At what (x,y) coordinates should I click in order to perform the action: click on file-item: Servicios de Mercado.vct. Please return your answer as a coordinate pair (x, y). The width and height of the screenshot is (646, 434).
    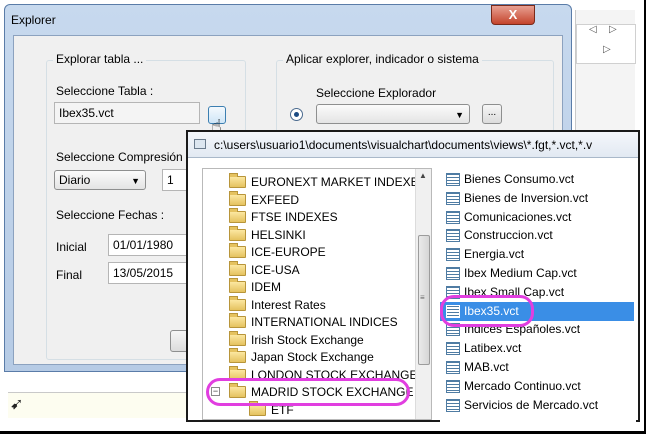
    Looking at the image, I should click on (537, 405).